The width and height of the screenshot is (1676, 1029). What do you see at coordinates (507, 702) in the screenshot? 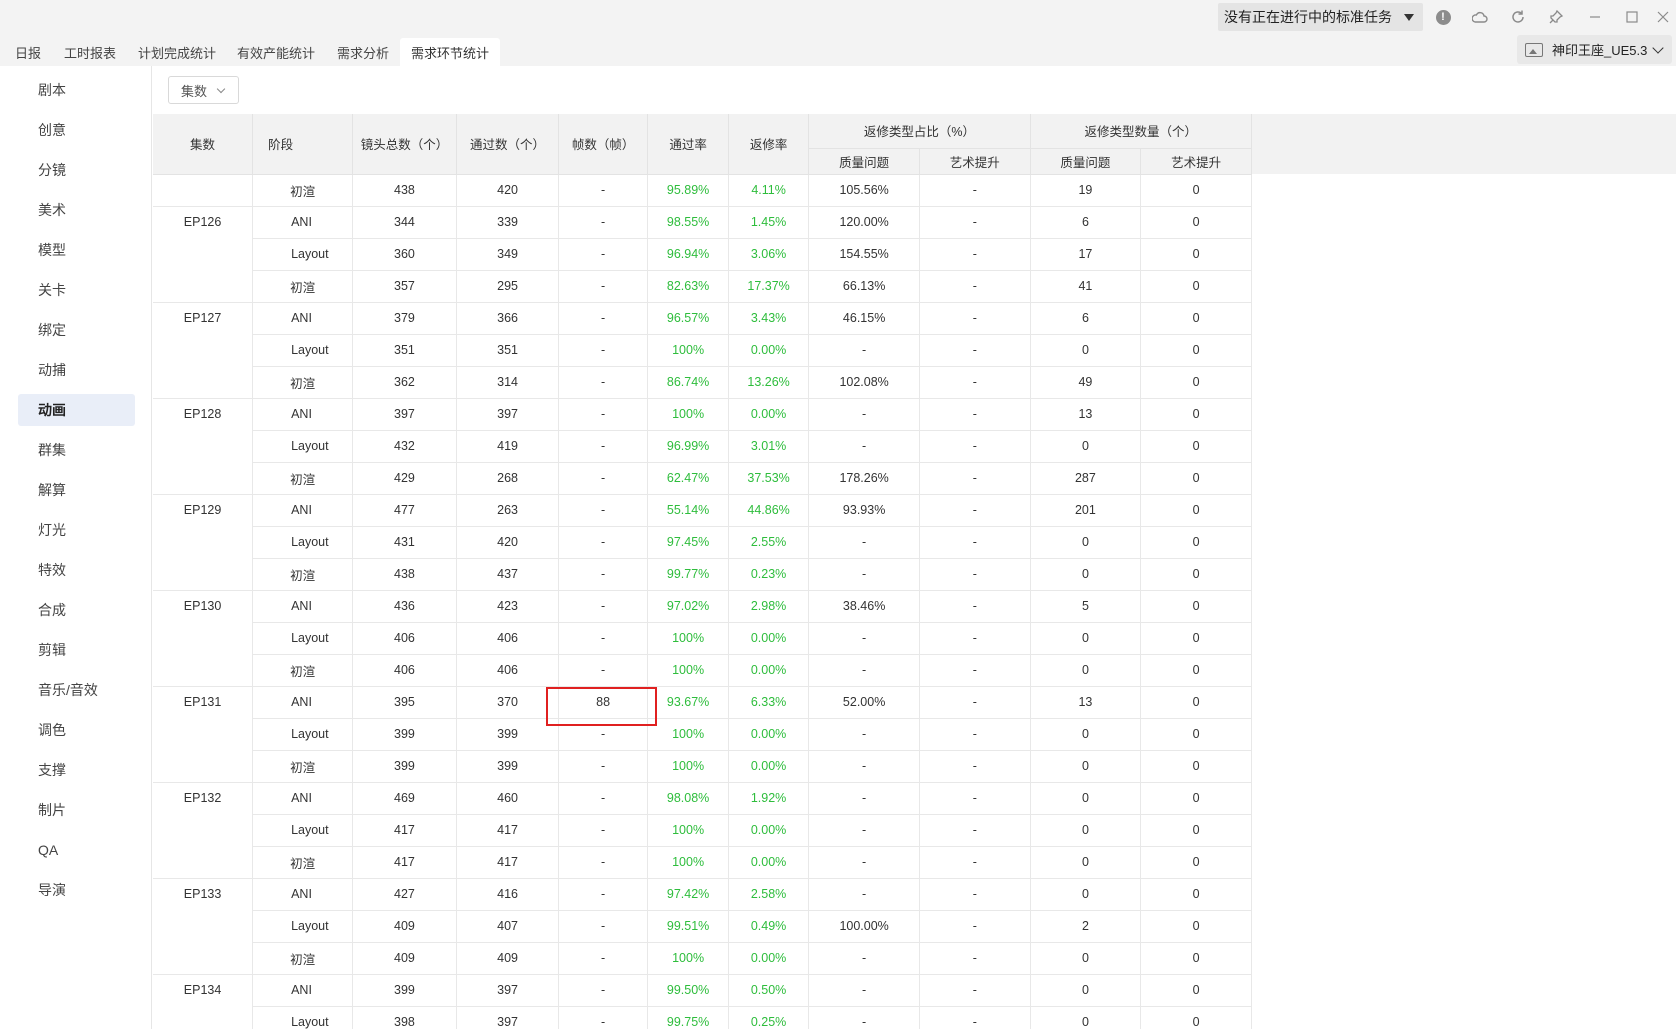
I see `cell-passed: 370` at bounding box center [507, 702].